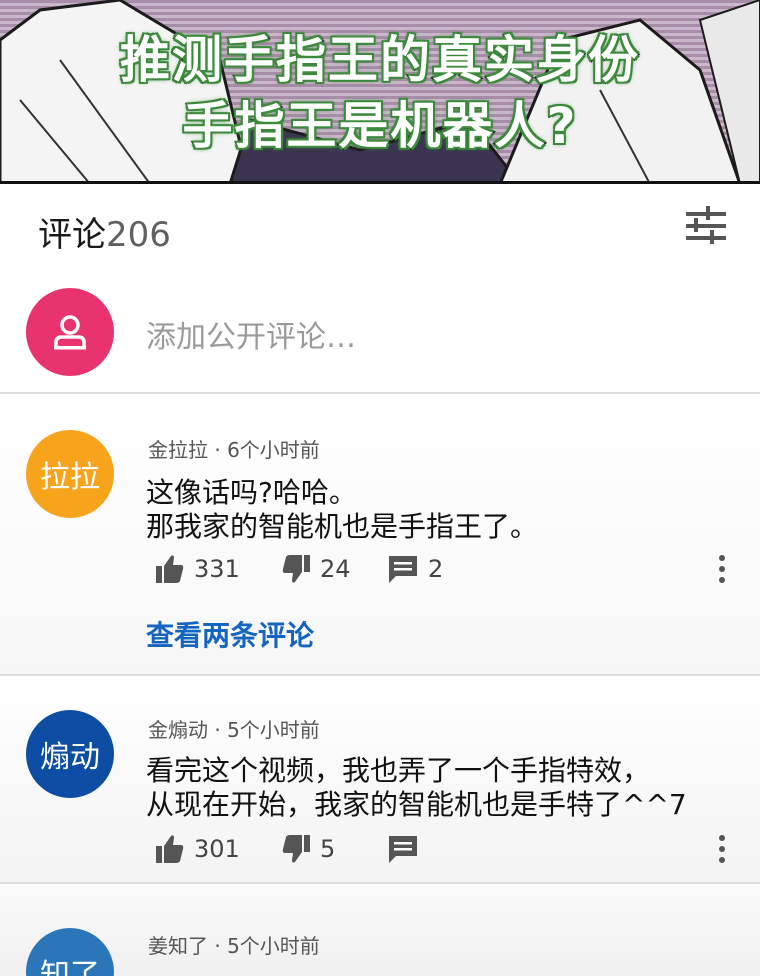  Describe the element at coordinates (72, 235) in the screenshot. I see `comments-title-label: 评论` at that location.